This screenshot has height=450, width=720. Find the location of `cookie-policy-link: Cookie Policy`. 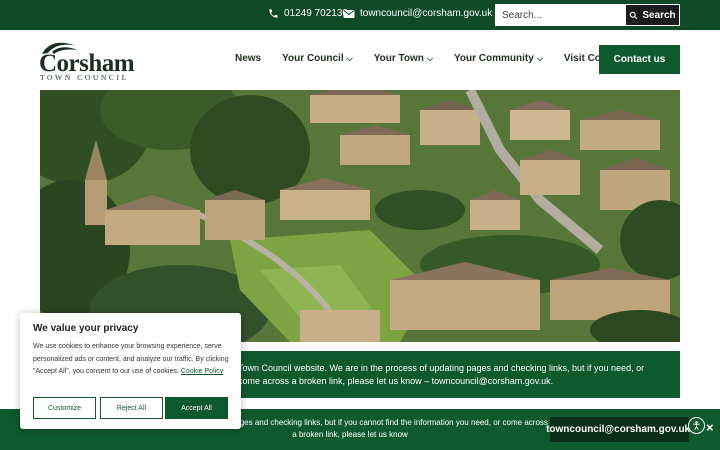

cookie-policy-link: Cookie Policy is located at coordinates (202, 371).